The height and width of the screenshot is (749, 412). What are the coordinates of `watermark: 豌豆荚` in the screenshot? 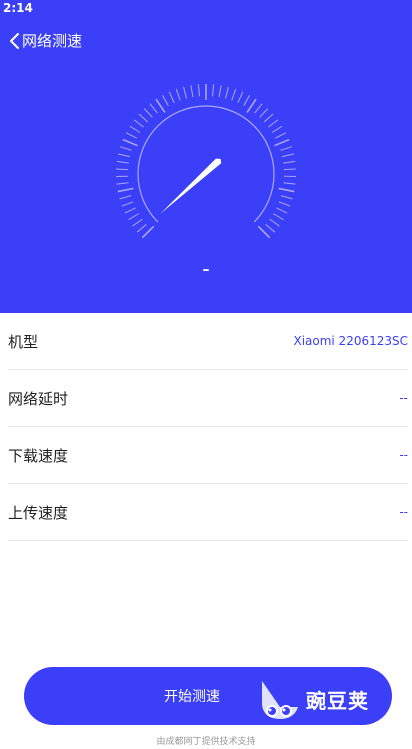 It's located at (324, 699).